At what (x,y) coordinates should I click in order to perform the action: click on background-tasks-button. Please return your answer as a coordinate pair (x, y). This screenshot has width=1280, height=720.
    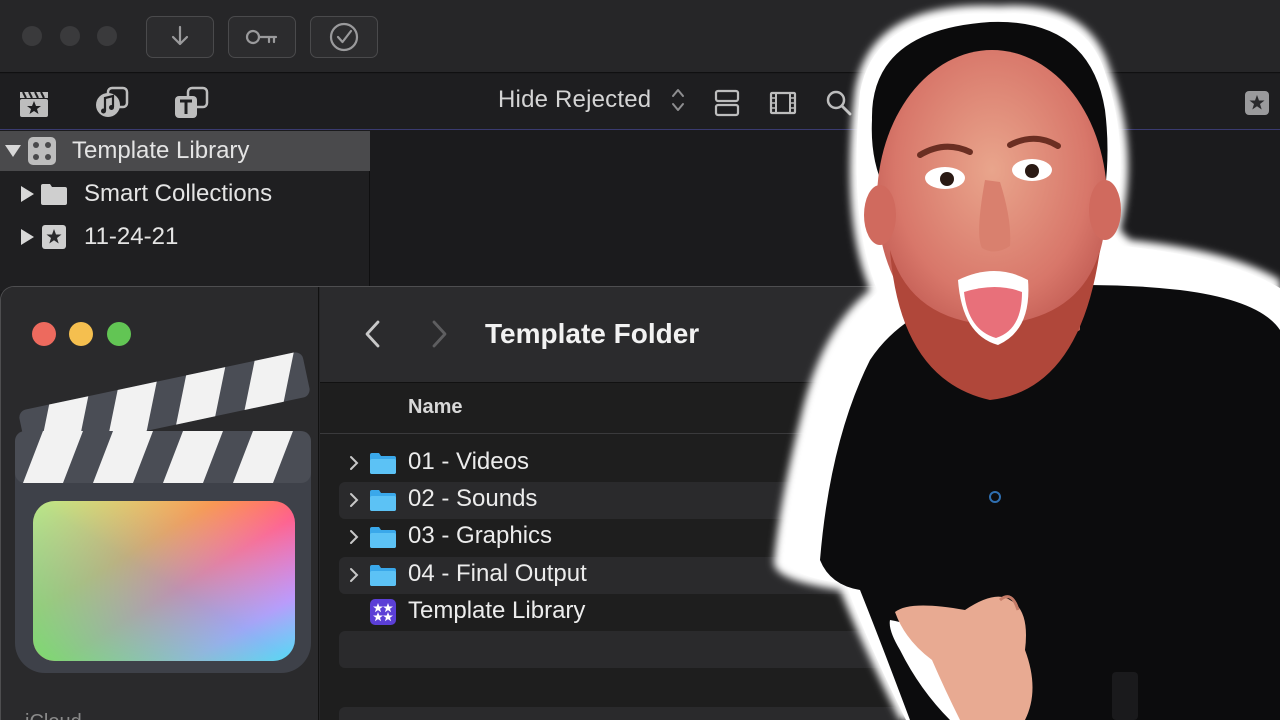
    Looking at the image, I should click on (344, 37).